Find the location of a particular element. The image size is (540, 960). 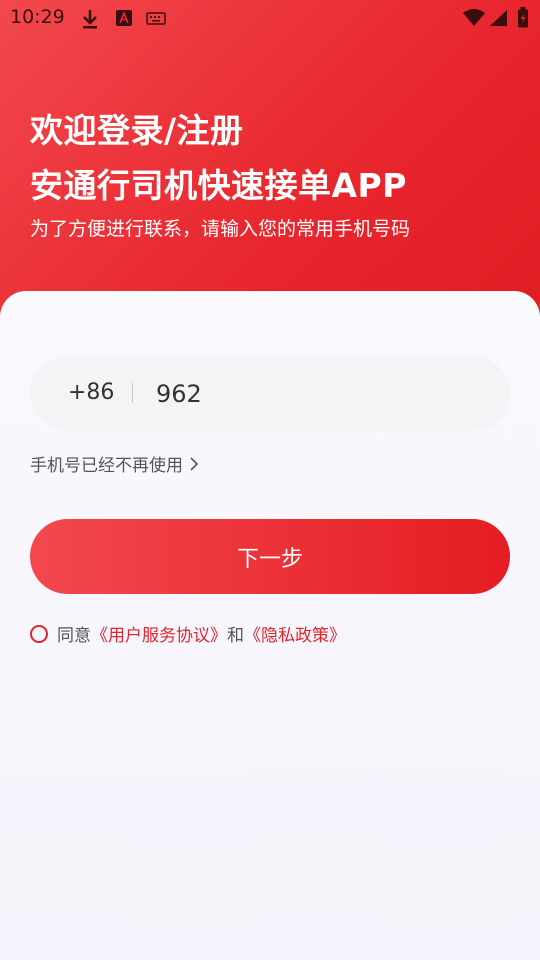

user-agreement-link: 《用户服务协议》 is located at coordinates (159, 633).